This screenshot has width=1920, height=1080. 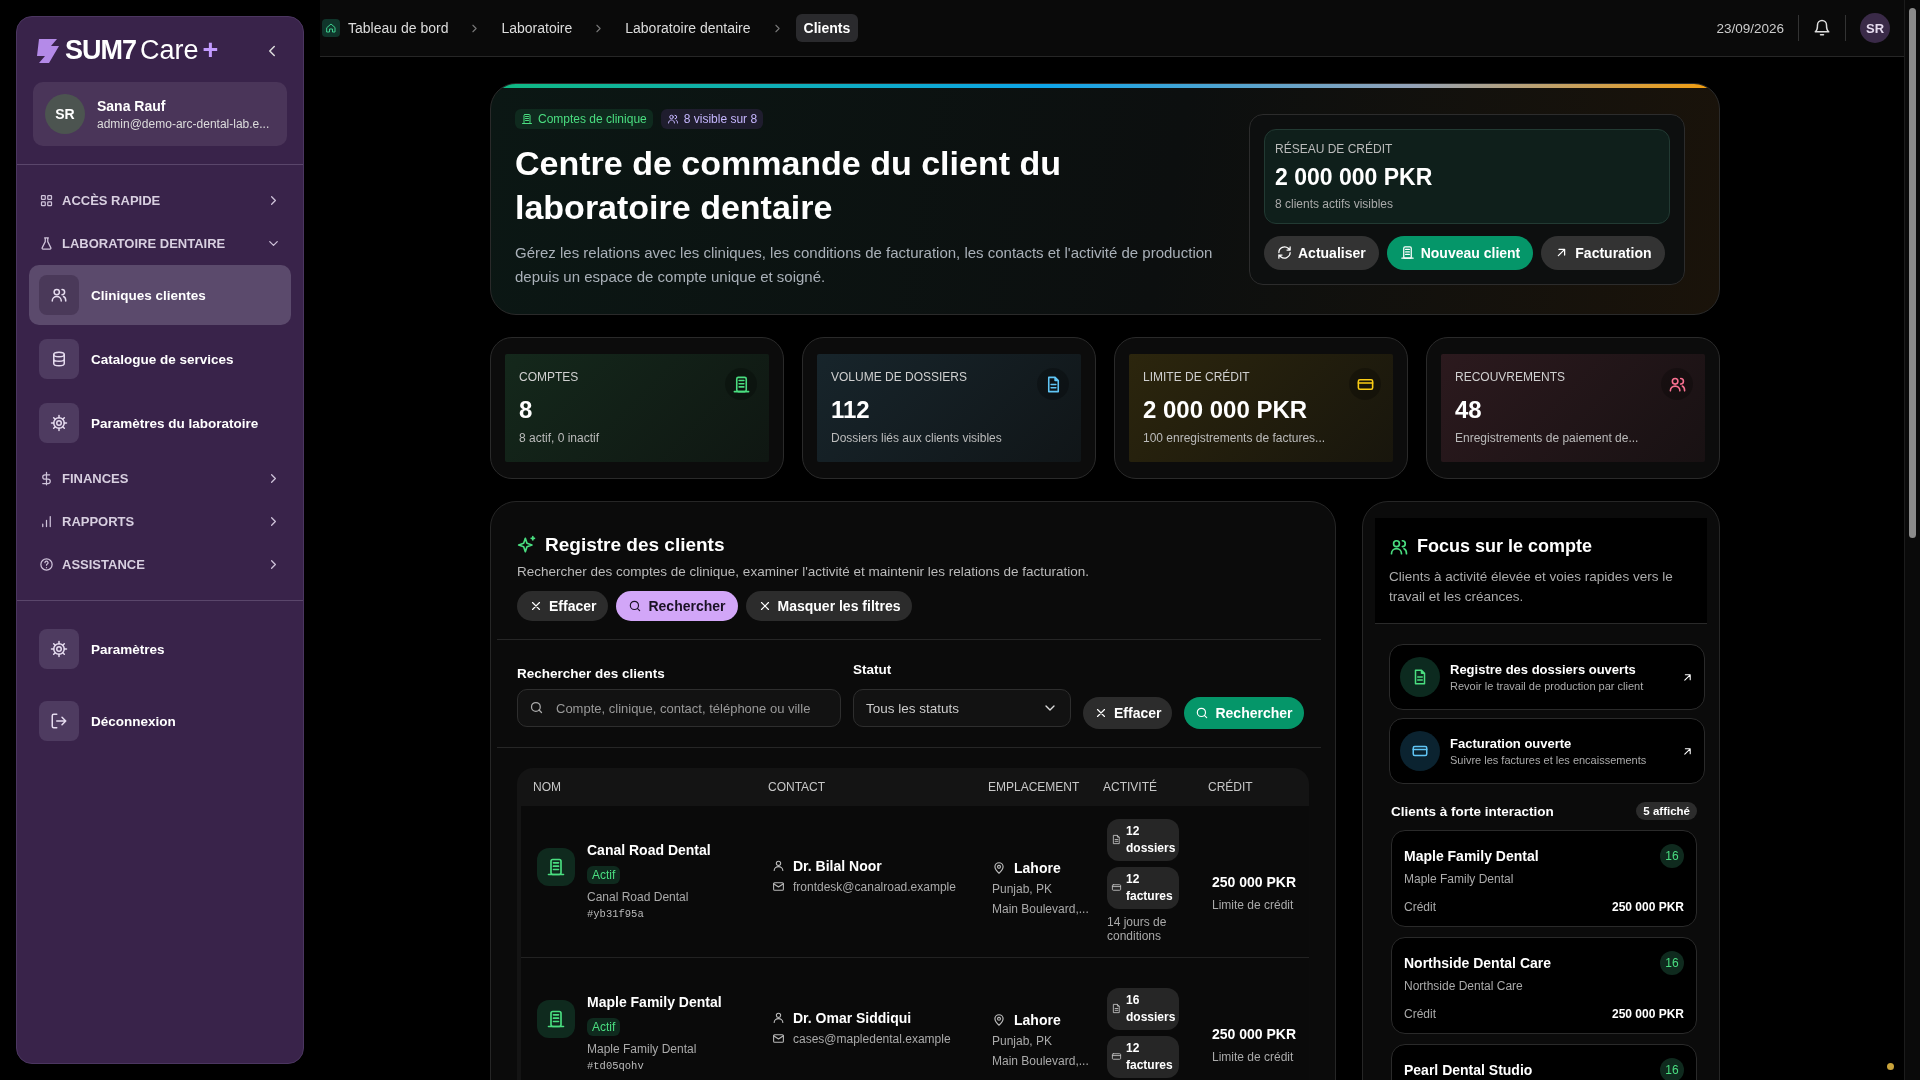 I want to click on new-client-button: Nouveau client, so click(x=1460, y=252).